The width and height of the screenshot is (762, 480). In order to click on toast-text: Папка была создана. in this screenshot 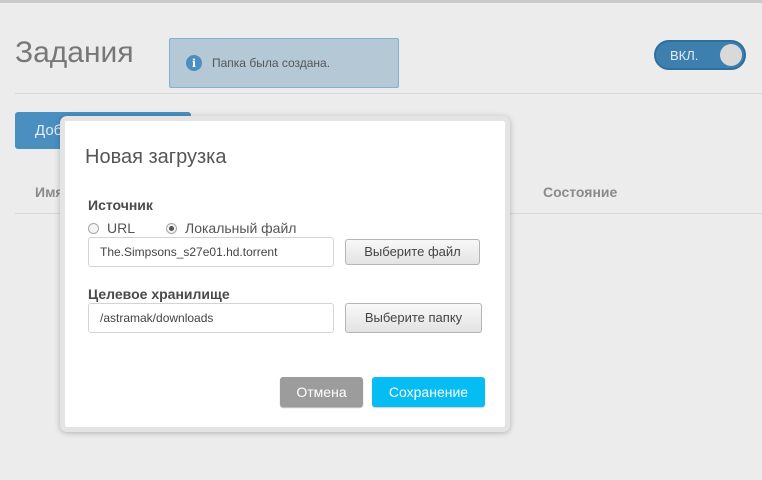, I will do `click(271, 63)`.